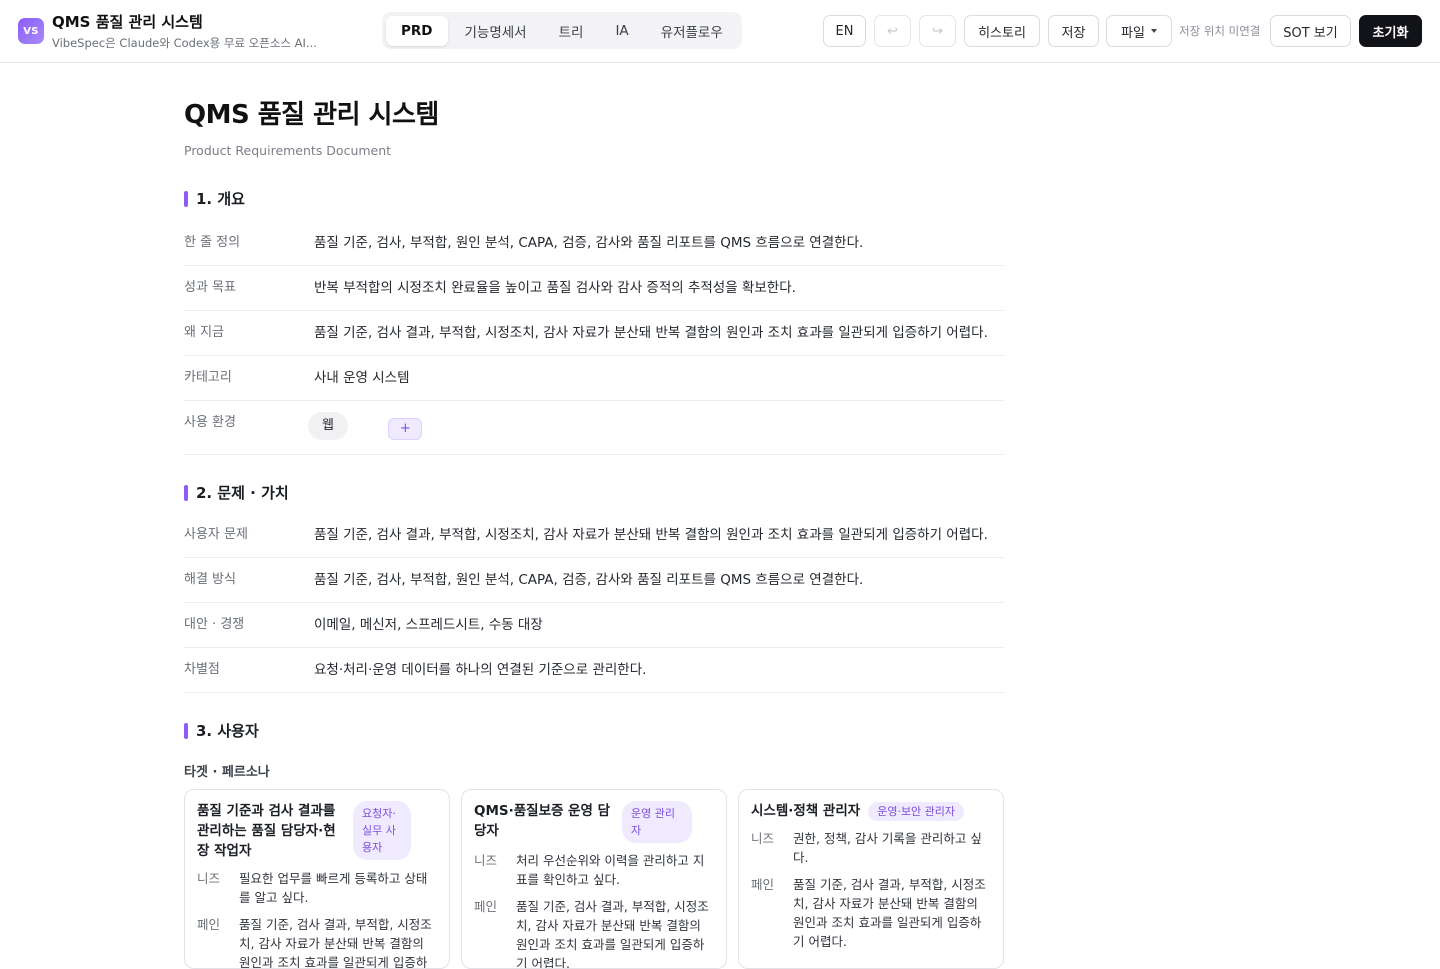 This screenshot has width=1440, height=969. I want to click on field-value: 사내 운영 시스템, so click(659, 378).